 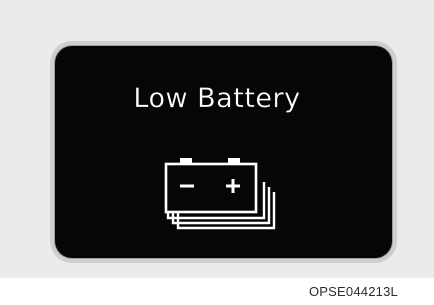 What do you see at coordinates (217, 98) in the screenshot?
I see `warning-message: Low Battery` at bounding box center [217, 98].